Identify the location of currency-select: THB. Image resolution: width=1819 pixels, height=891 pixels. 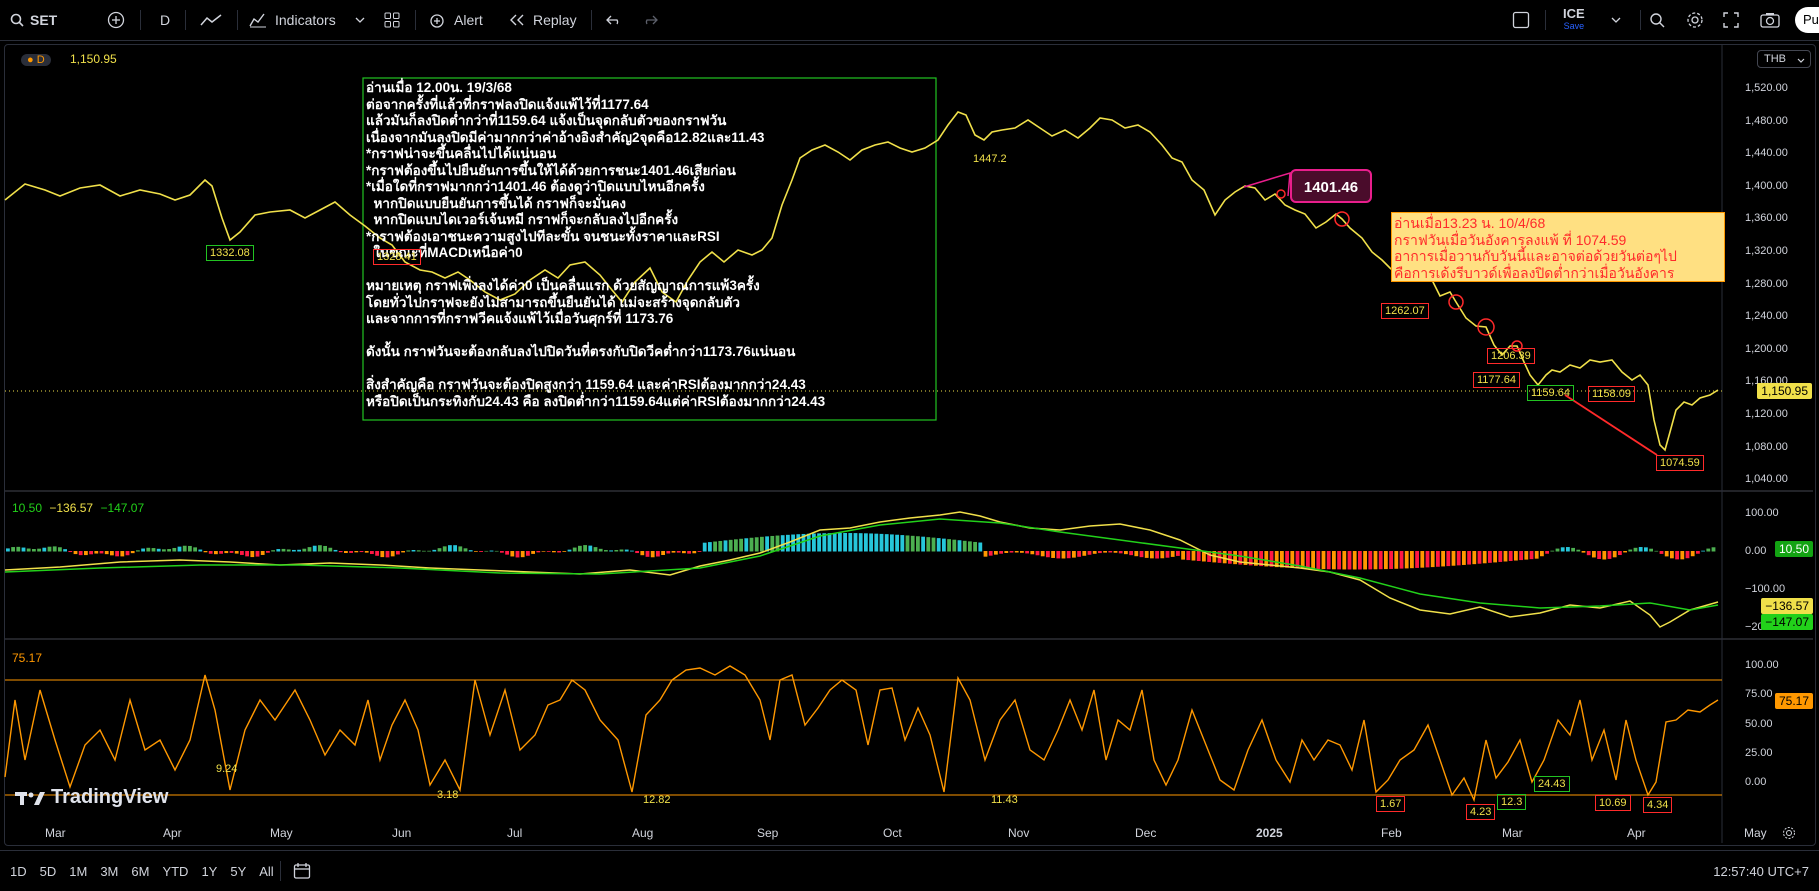
(1784, 59).